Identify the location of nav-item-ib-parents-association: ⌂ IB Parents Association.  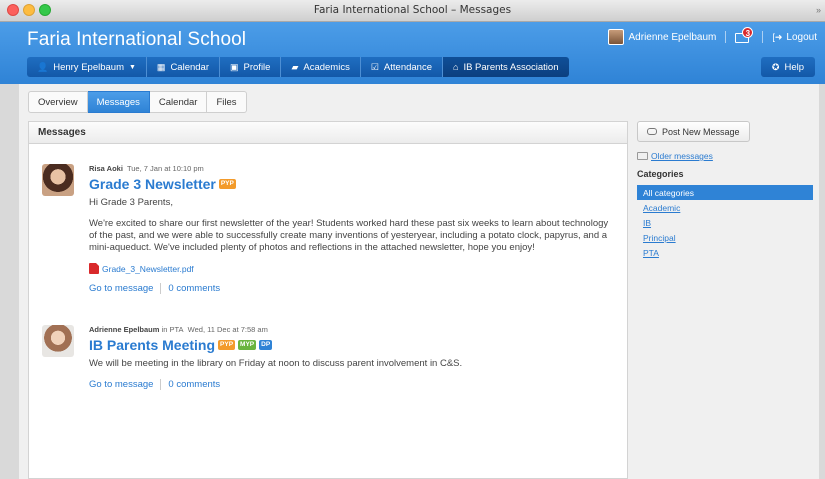
(506, 67).